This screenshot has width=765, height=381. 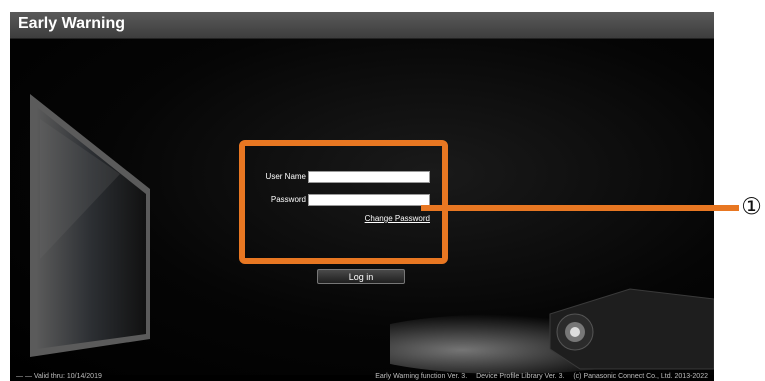 I want to click on callout-leader-line, so click(x=580, y=208).